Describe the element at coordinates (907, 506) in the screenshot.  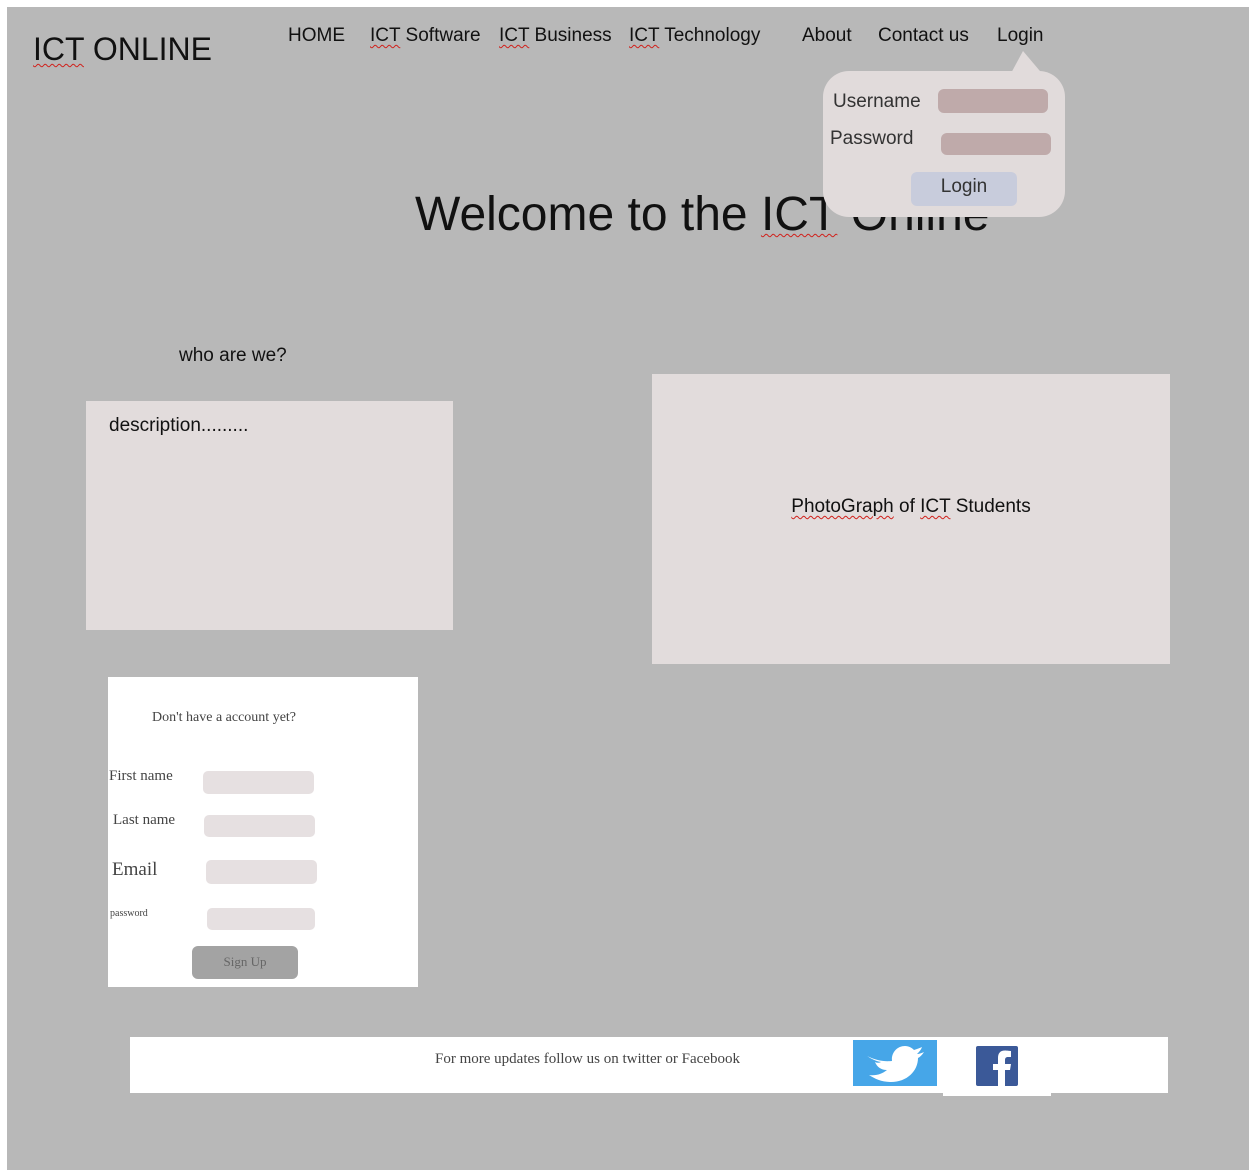
I see `photo-caption-of: of` at that location.